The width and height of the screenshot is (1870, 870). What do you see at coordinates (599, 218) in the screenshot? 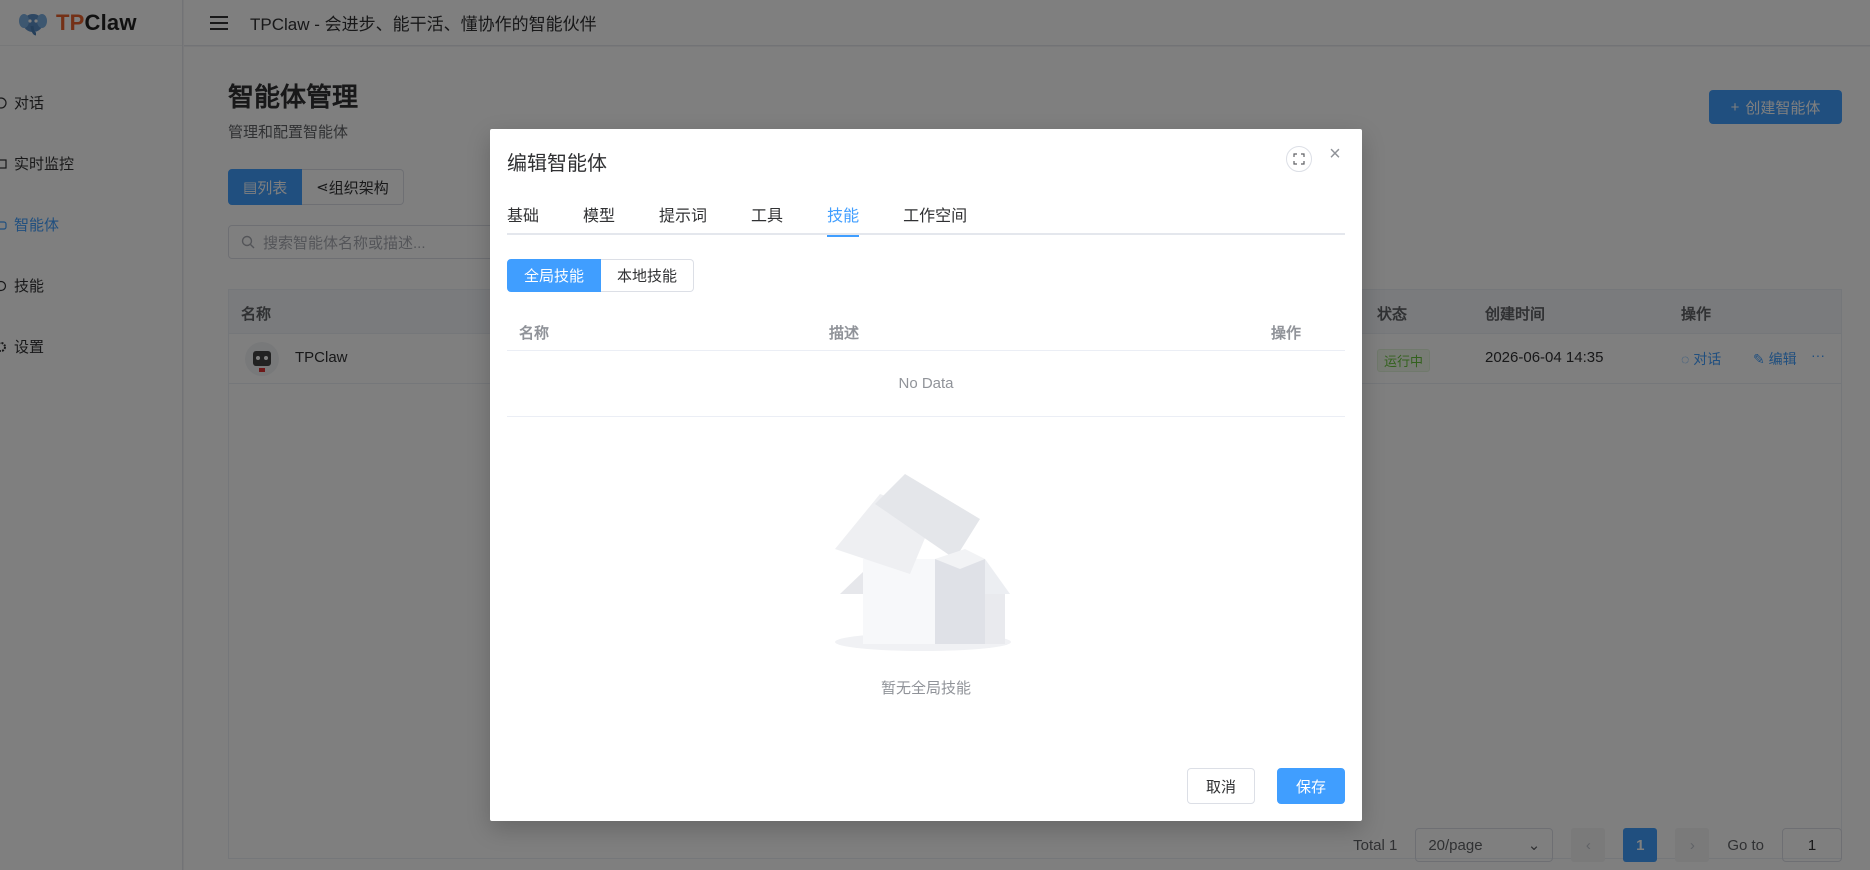
I see `tab-model: 模型` at bounding box center [599, 218].